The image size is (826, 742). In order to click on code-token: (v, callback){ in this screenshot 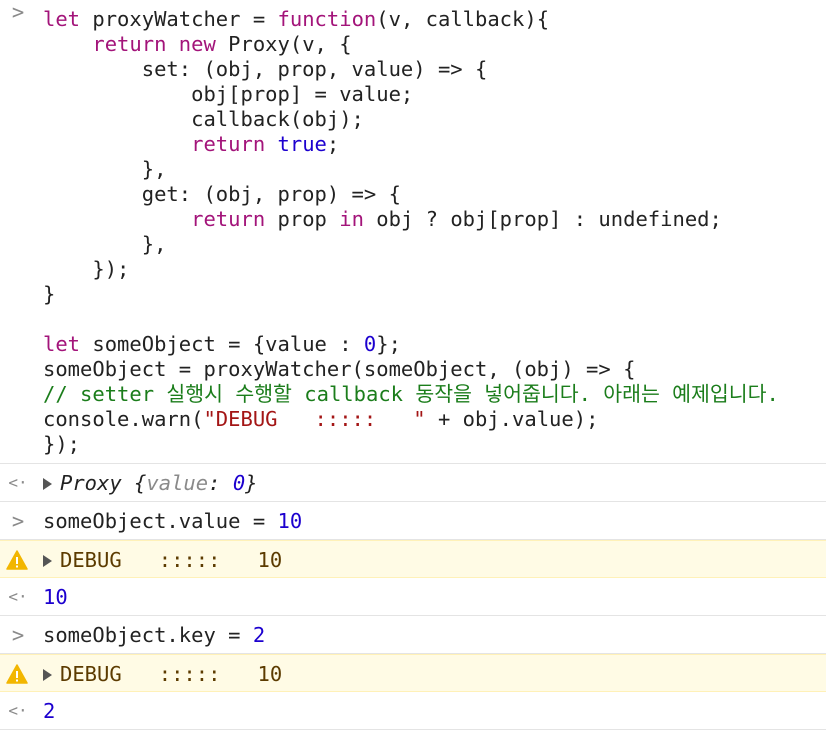, I will do `click(463, 19)`.